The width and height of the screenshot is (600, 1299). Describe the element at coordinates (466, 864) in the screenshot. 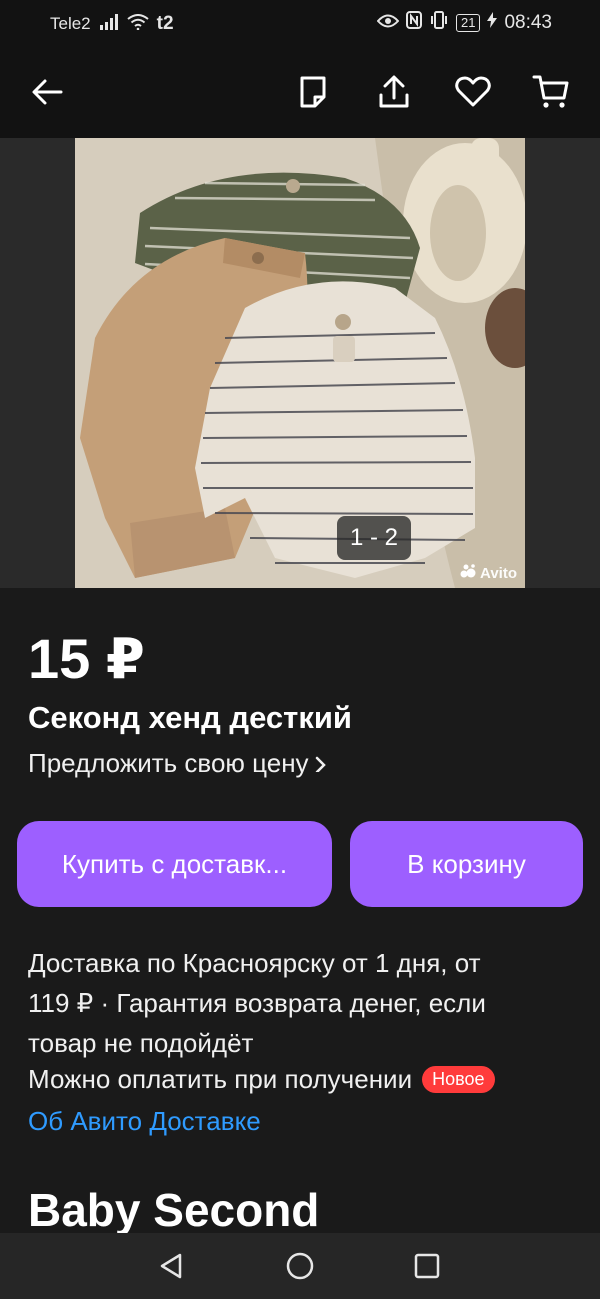

I see `add-to-cart-button: В корзину` at that location.